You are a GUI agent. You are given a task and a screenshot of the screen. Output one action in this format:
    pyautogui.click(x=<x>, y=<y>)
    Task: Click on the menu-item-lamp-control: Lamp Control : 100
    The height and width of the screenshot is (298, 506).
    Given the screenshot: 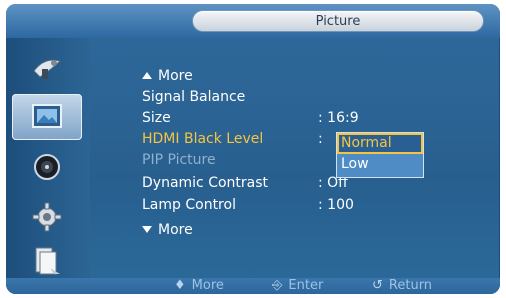 What is the action you would take?
    pyautogui.click(x=248, y=205)
    